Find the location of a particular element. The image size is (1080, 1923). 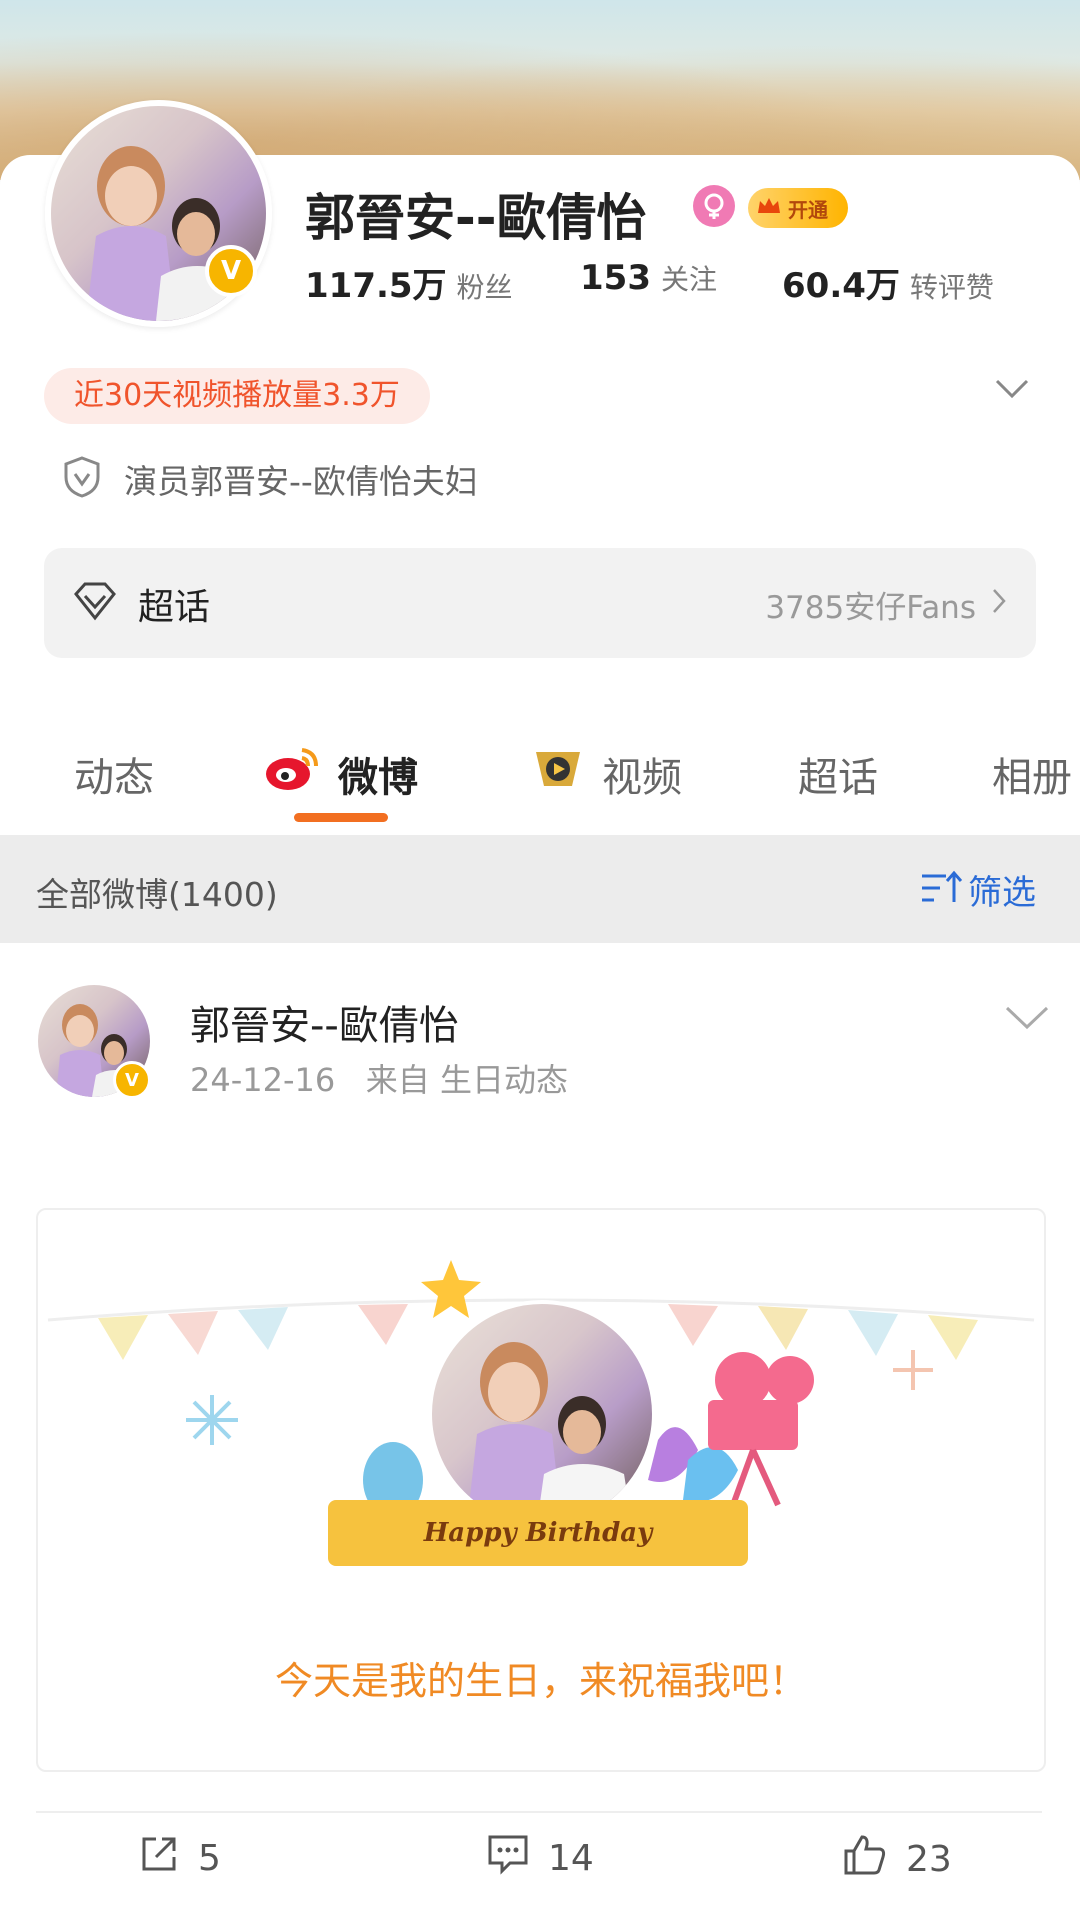

tab-album: 相册 is located at coordinates (1032, 774).